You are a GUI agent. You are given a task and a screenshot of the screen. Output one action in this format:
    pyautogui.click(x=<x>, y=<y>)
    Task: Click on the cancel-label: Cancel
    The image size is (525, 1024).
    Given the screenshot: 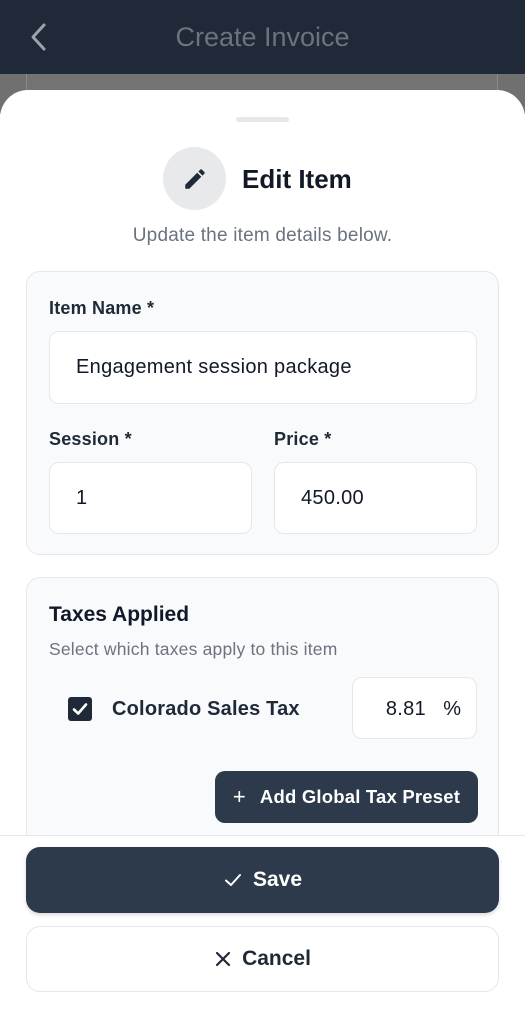 What is the action you would take?
    pyautogui.click(x=276, y=958)
    